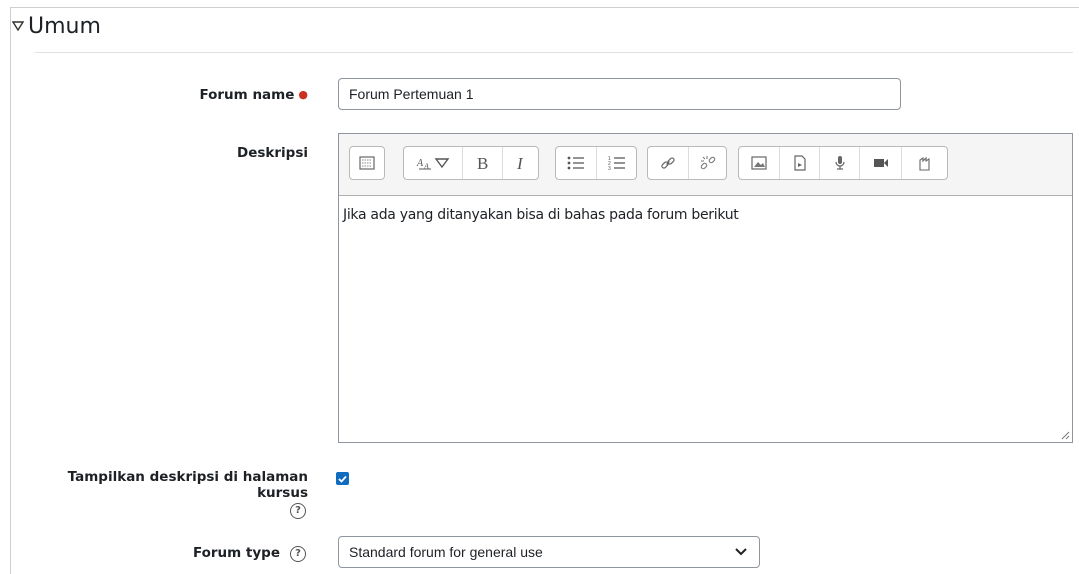  What do you see at coordinates (609, 168) in the screenshot?
I see `svg-text: 3` at bounding box center [609, 168].